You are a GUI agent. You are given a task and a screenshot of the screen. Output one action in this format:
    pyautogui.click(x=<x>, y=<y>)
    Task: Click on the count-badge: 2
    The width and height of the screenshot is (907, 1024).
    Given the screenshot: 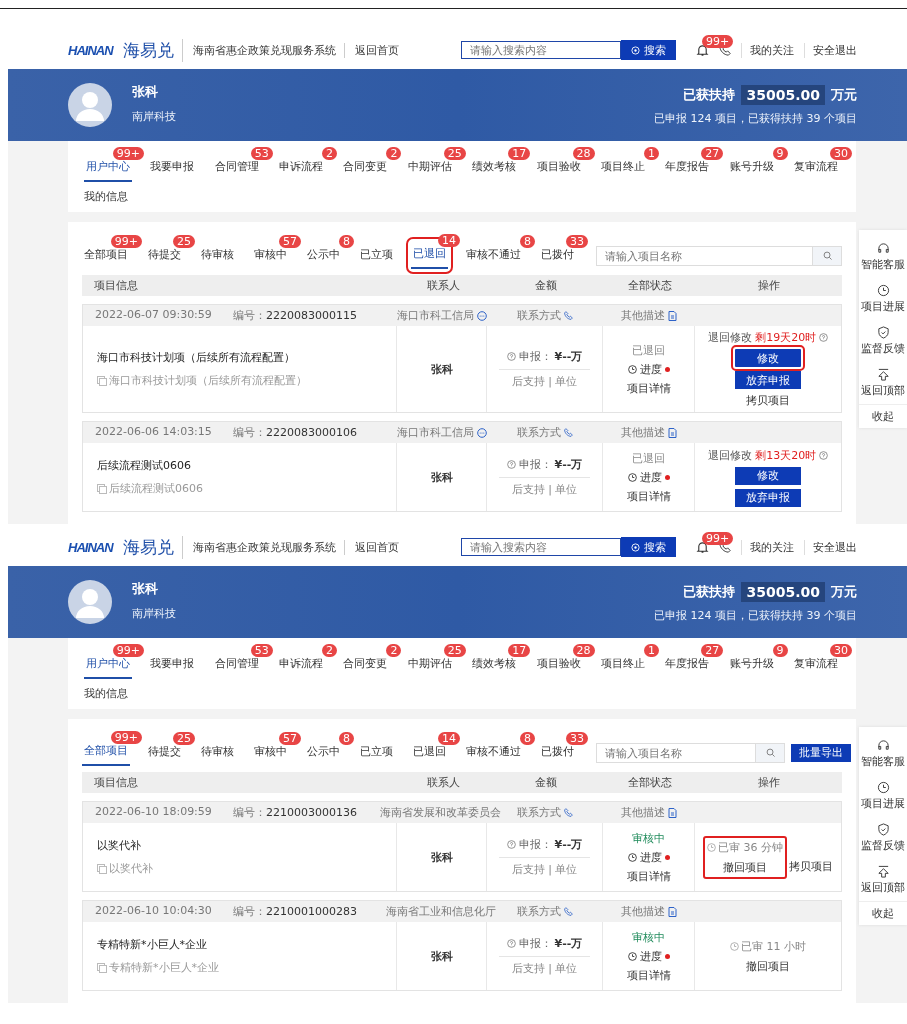 What is the action you would take?
    pyautogui.click(x=330, y=650)
    